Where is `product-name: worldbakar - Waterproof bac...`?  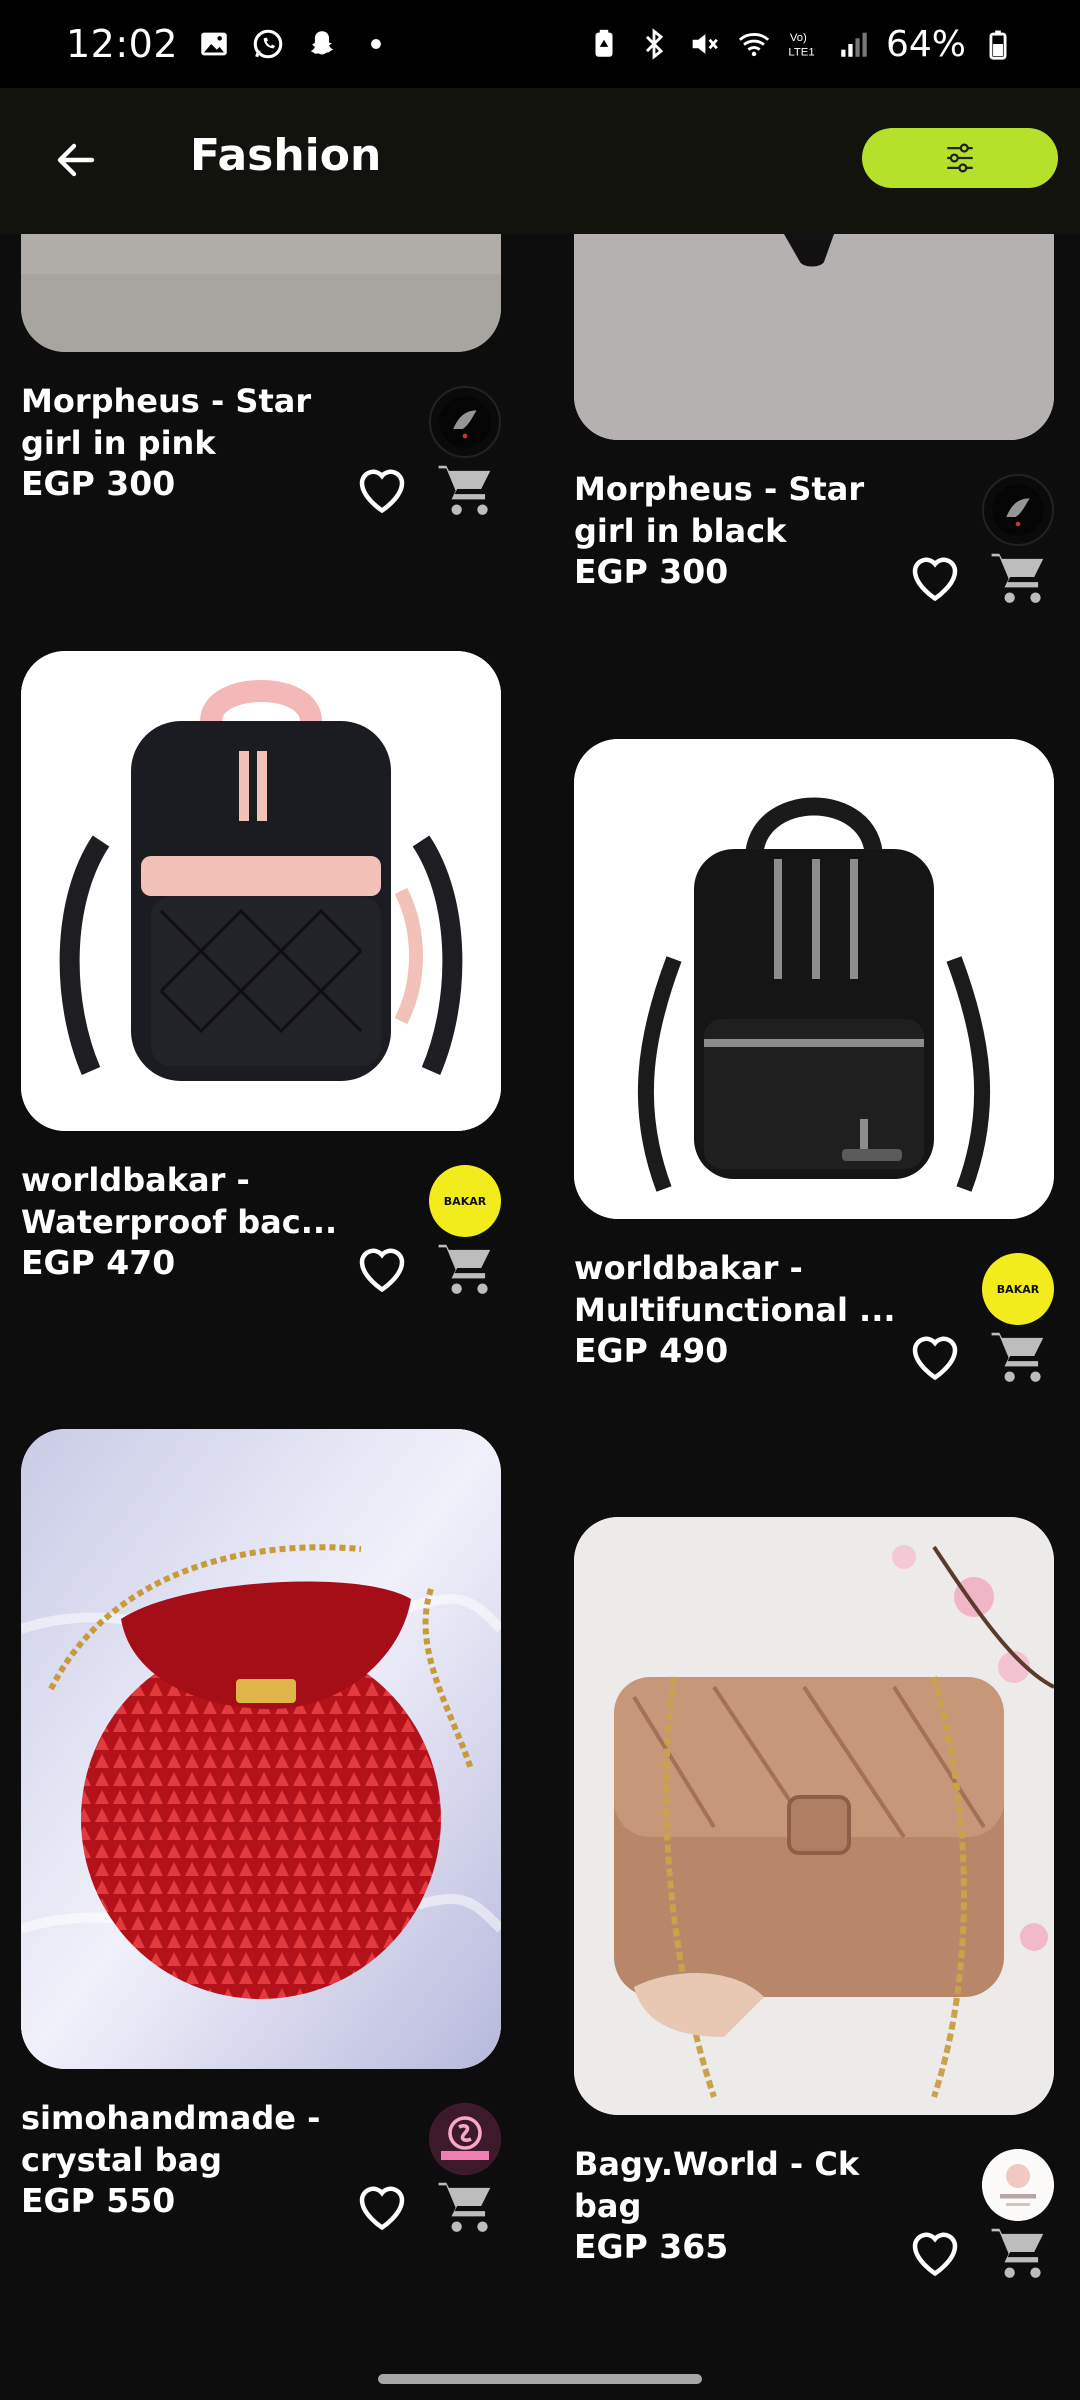 product-name: worldbakar - Waterproof bac... is located at coordinates (186, 1201).